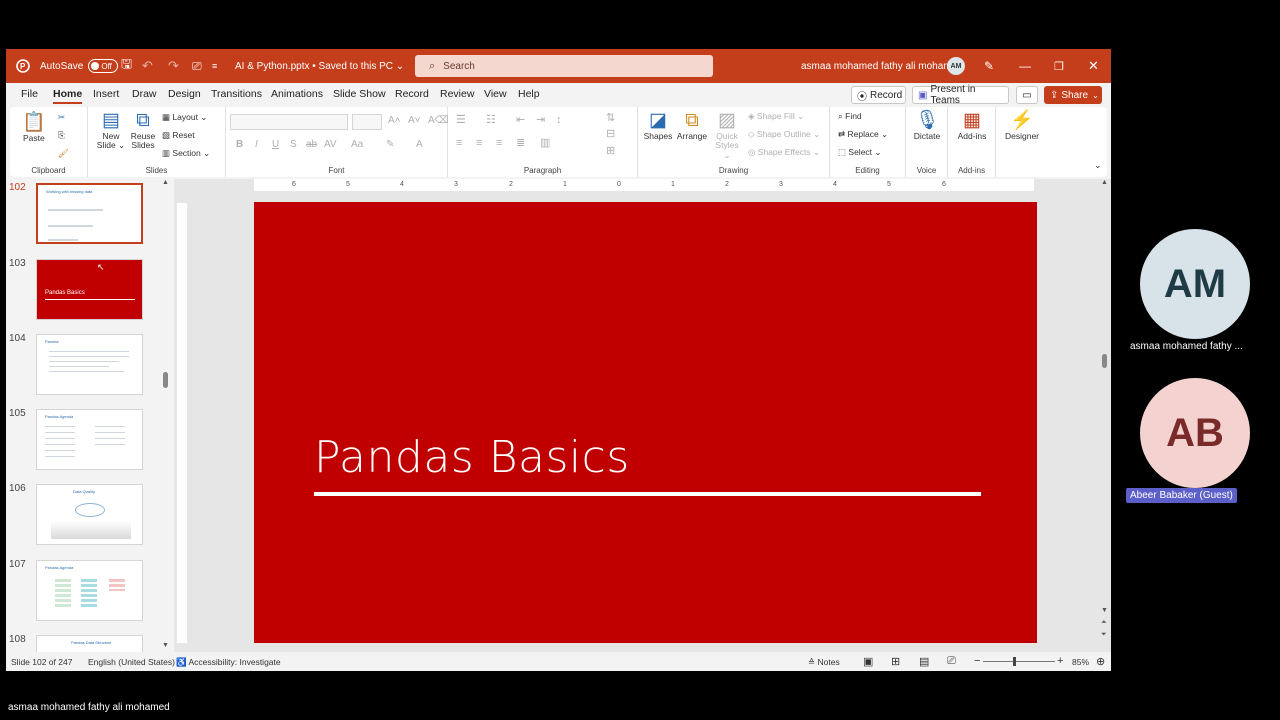 The height and width of the screenshot is (720, 1280). I want to click on layout-button: ▦ Layout ⌄, so click(184, 117).